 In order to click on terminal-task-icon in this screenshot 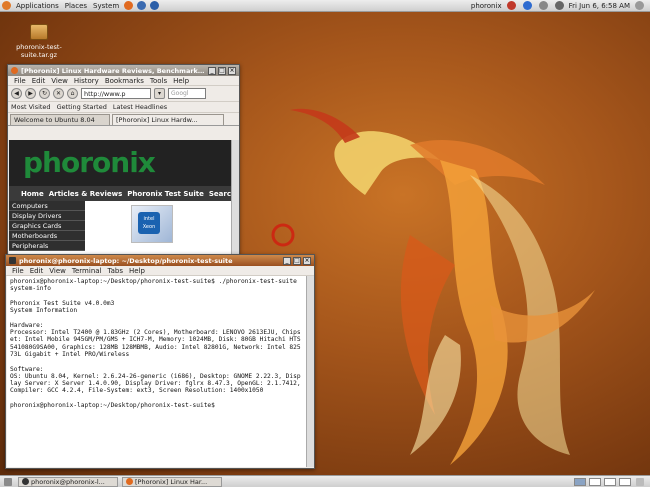, I will do `click(25, 481)`.